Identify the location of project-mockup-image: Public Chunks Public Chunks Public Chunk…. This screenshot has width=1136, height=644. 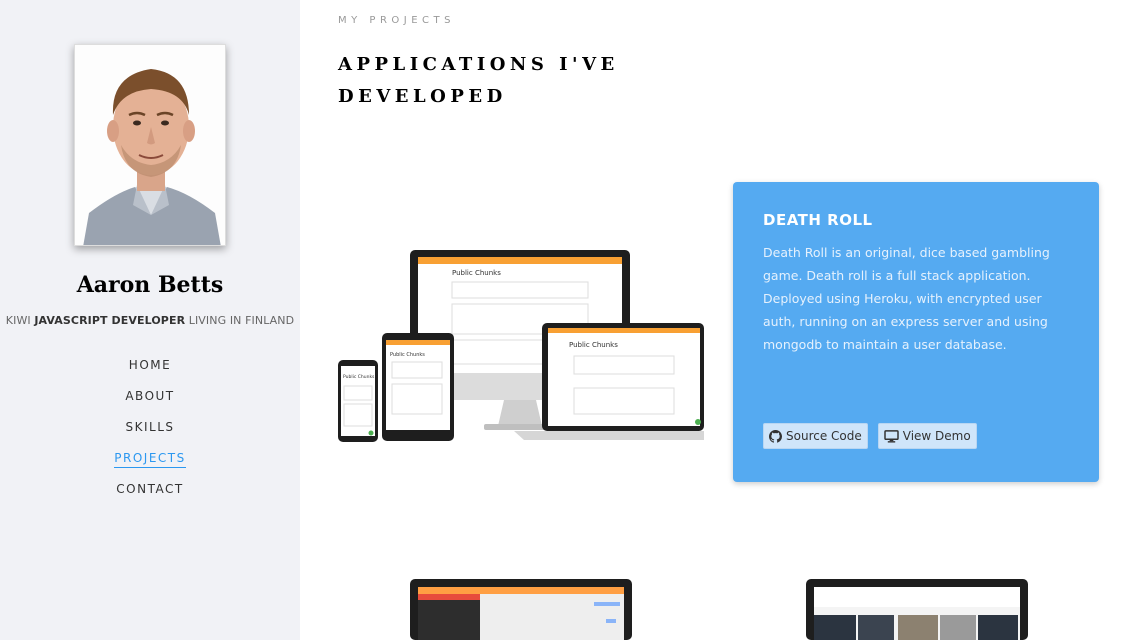
(521, 350).